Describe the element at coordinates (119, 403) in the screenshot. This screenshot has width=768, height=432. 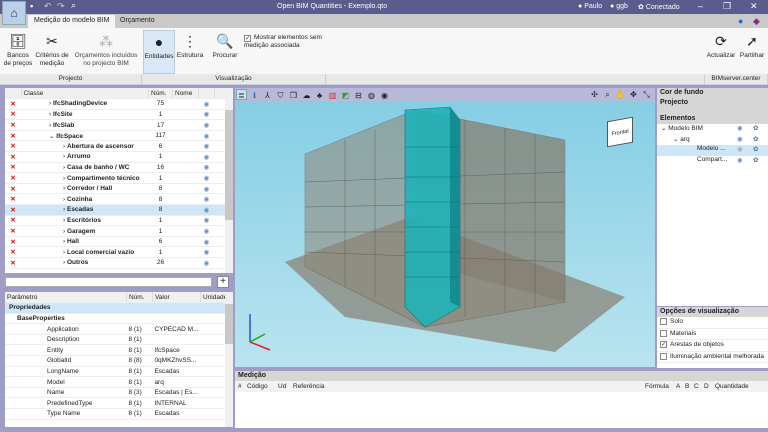
I see `param-row: PredefinedType 8 (1) INTERNAL` at that location.